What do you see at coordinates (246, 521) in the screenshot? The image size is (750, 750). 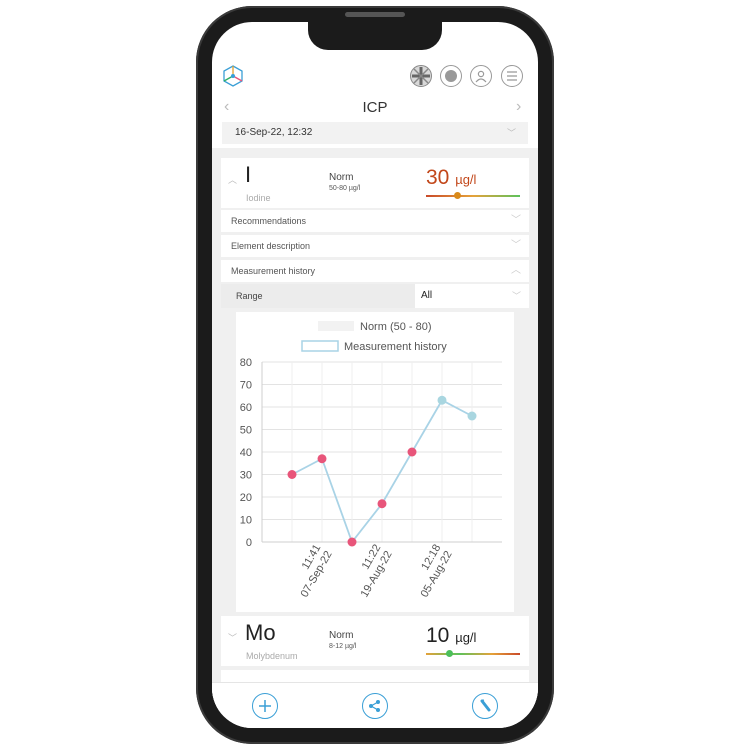 I see `y-tick-label: 10` at bounding box center [246, 521].